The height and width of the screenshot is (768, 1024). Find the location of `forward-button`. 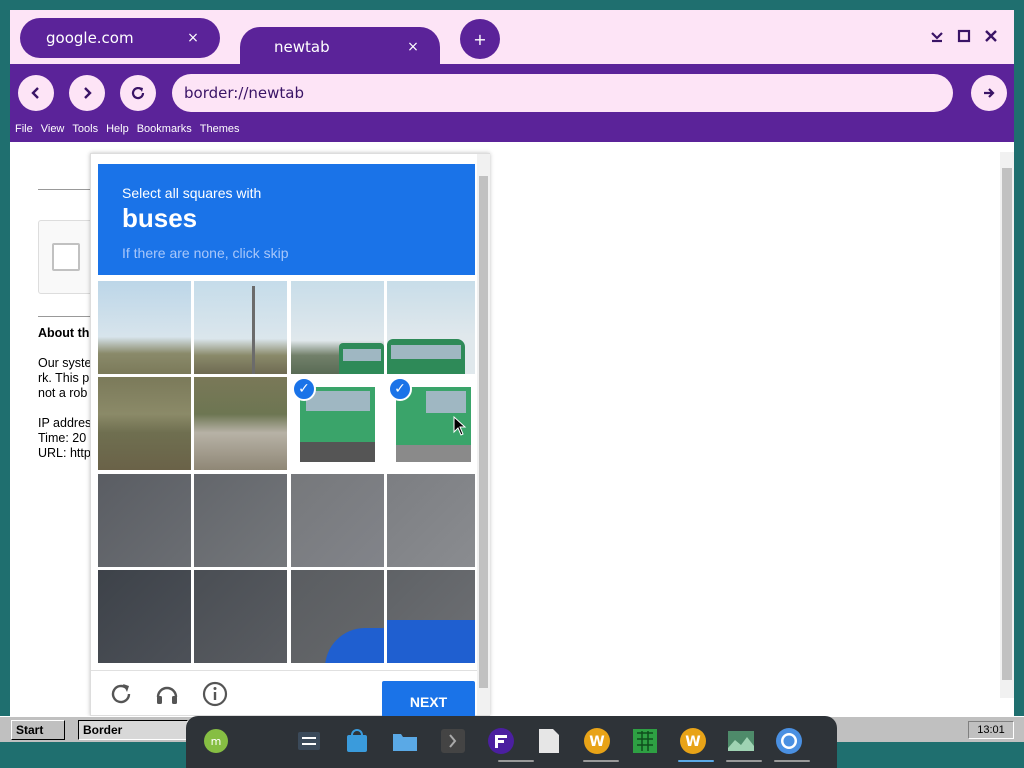

forward-button is located at coordinates (87, 93).